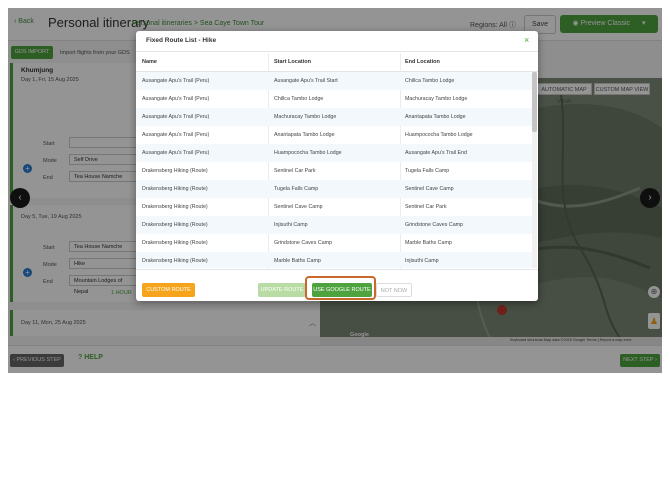  I want to click on route-end-cell: Sentinel Car Park, so click(426, 207).